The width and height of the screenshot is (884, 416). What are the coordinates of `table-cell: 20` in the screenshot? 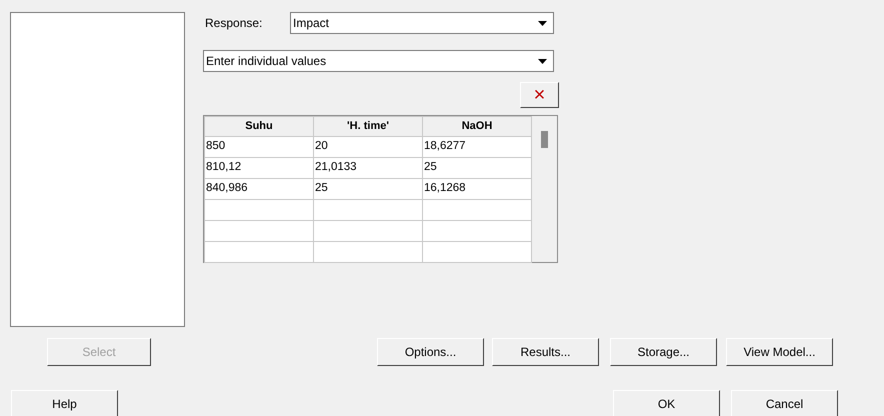 It's located at (368, 147).